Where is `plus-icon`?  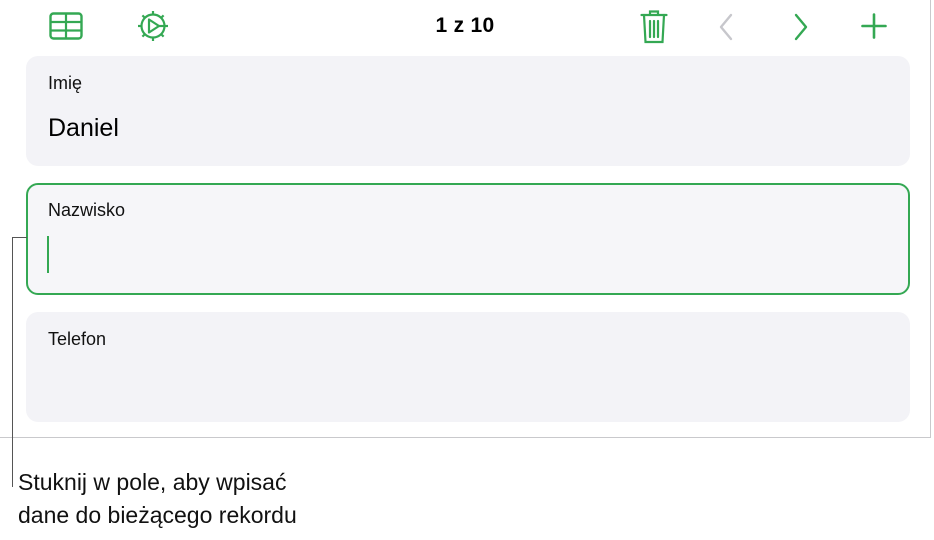
plus-icon is located at coordinates (874, 26).